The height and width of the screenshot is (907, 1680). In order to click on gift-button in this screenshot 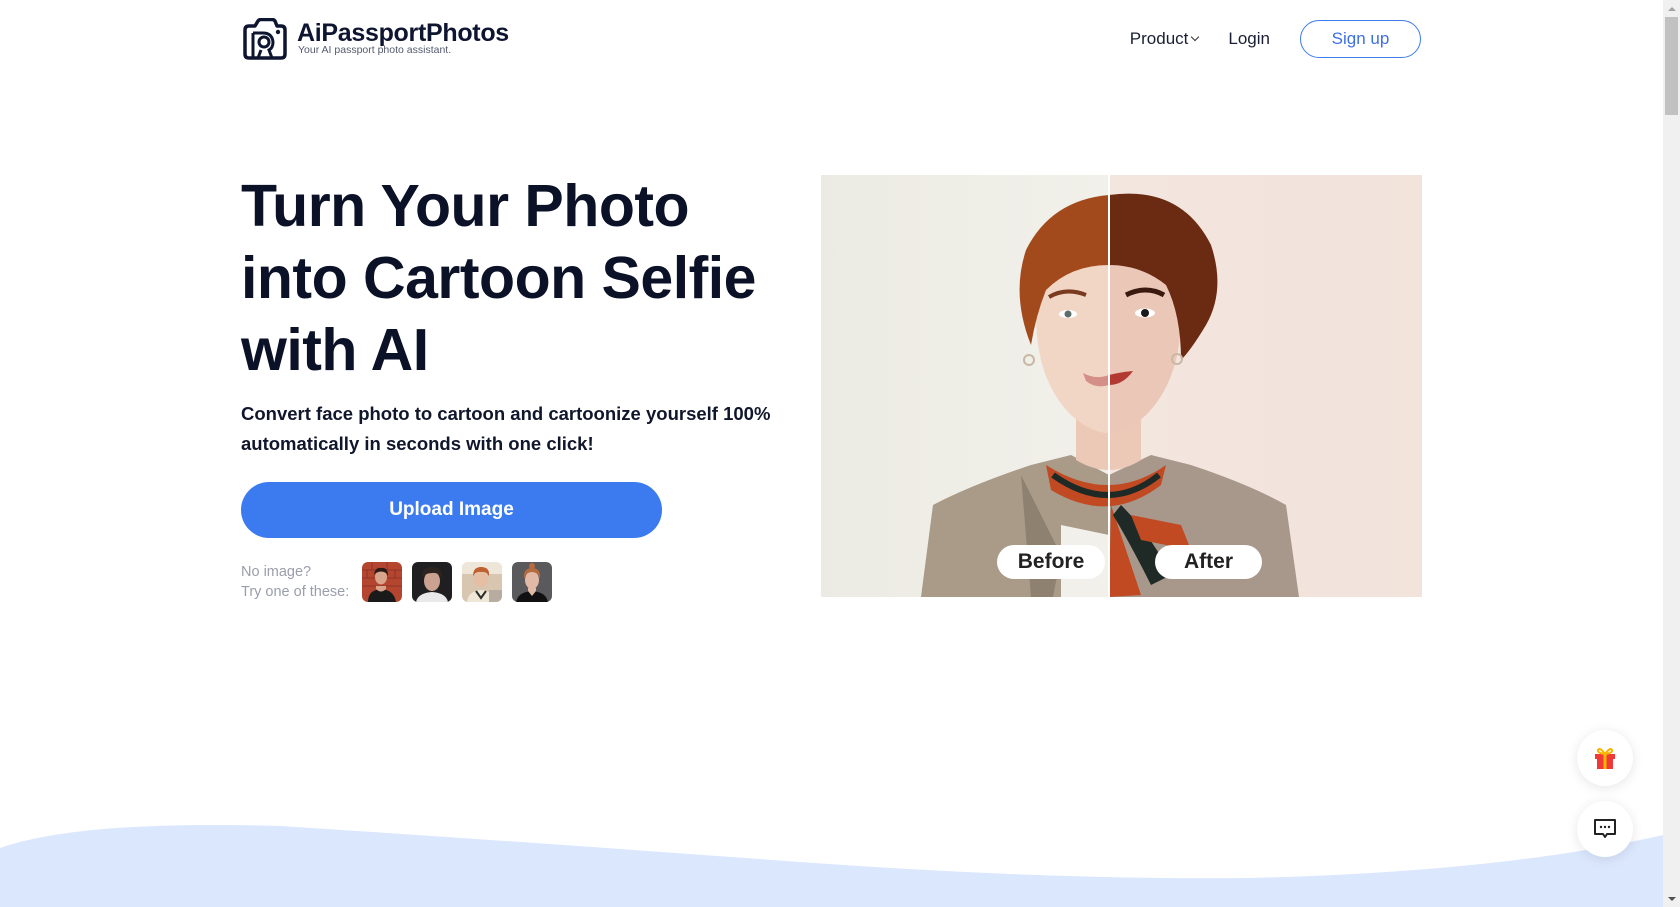, I will do `click(1605, 758)`.